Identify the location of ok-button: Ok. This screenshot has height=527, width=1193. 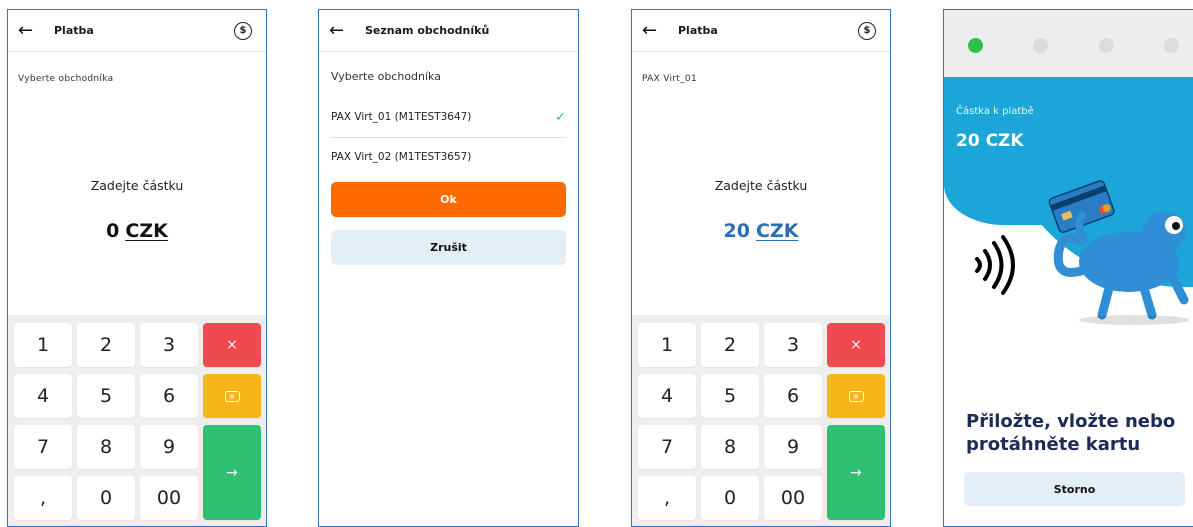
(448, 199).